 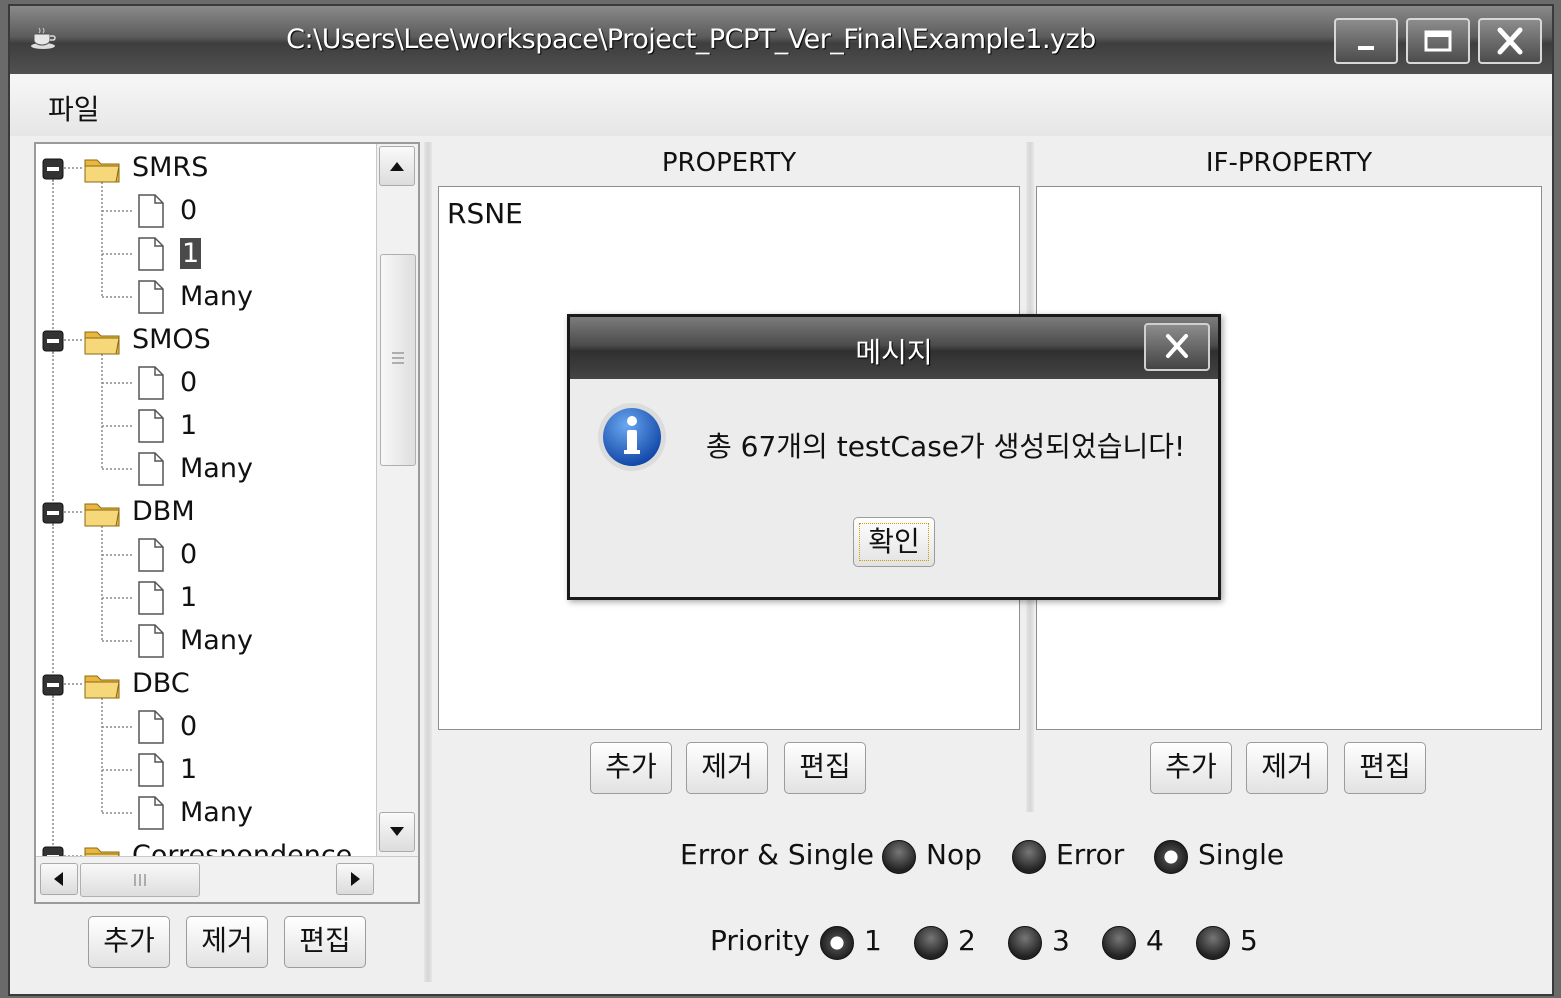 I want to click on horizontal-scroll-thumb, so click(x=140, y=880).